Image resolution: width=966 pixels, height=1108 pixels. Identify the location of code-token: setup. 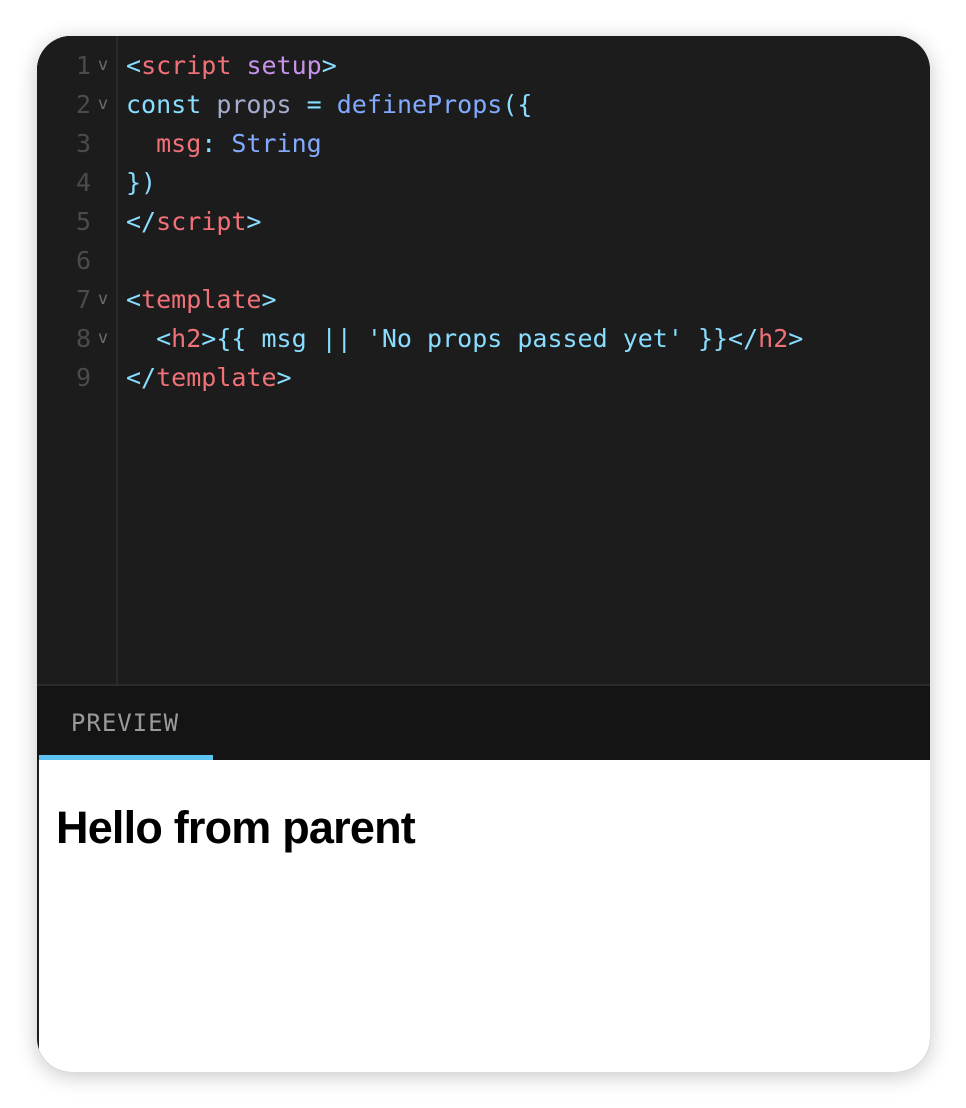
(284, 65).